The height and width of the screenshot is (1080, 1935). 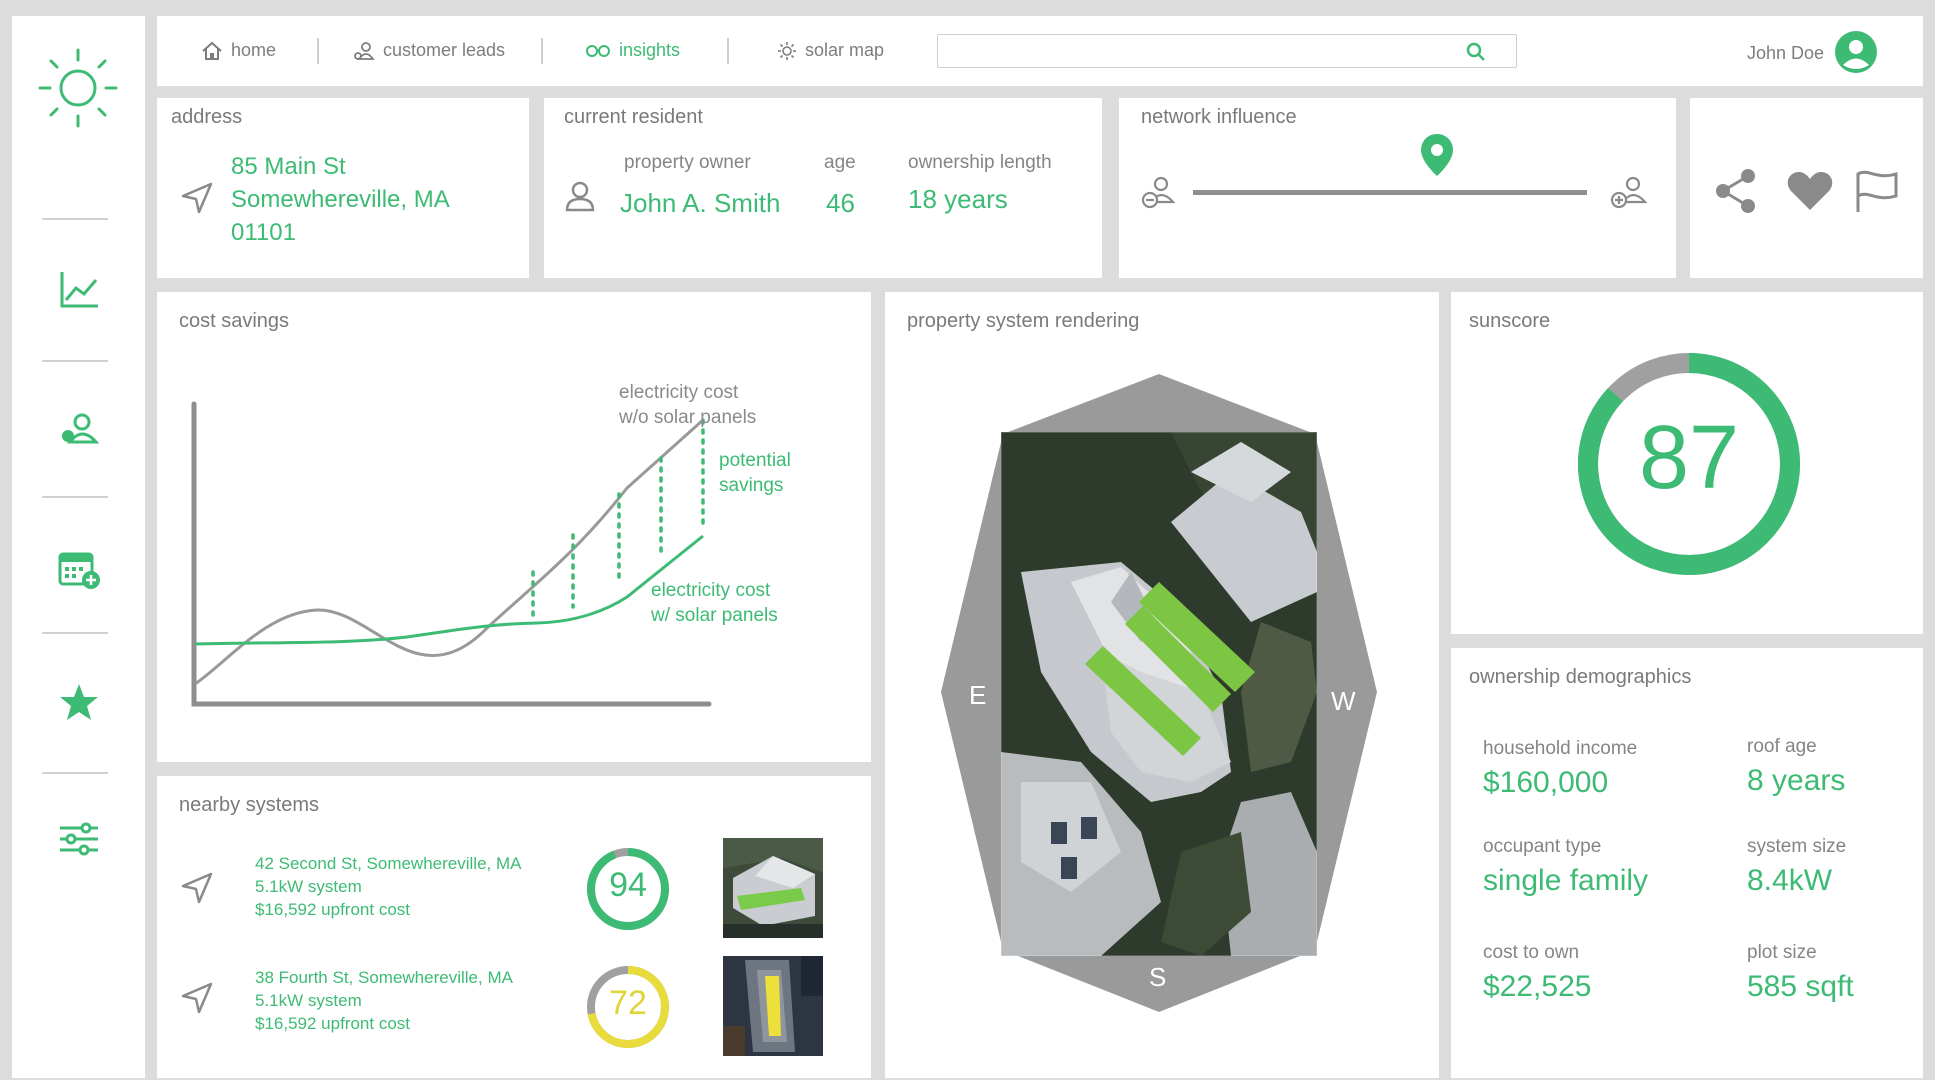 What do you see at coordinates (1689, 458) in the screenshot?
I see `sunscore-value: 87` at bounding box center [1689, 458].